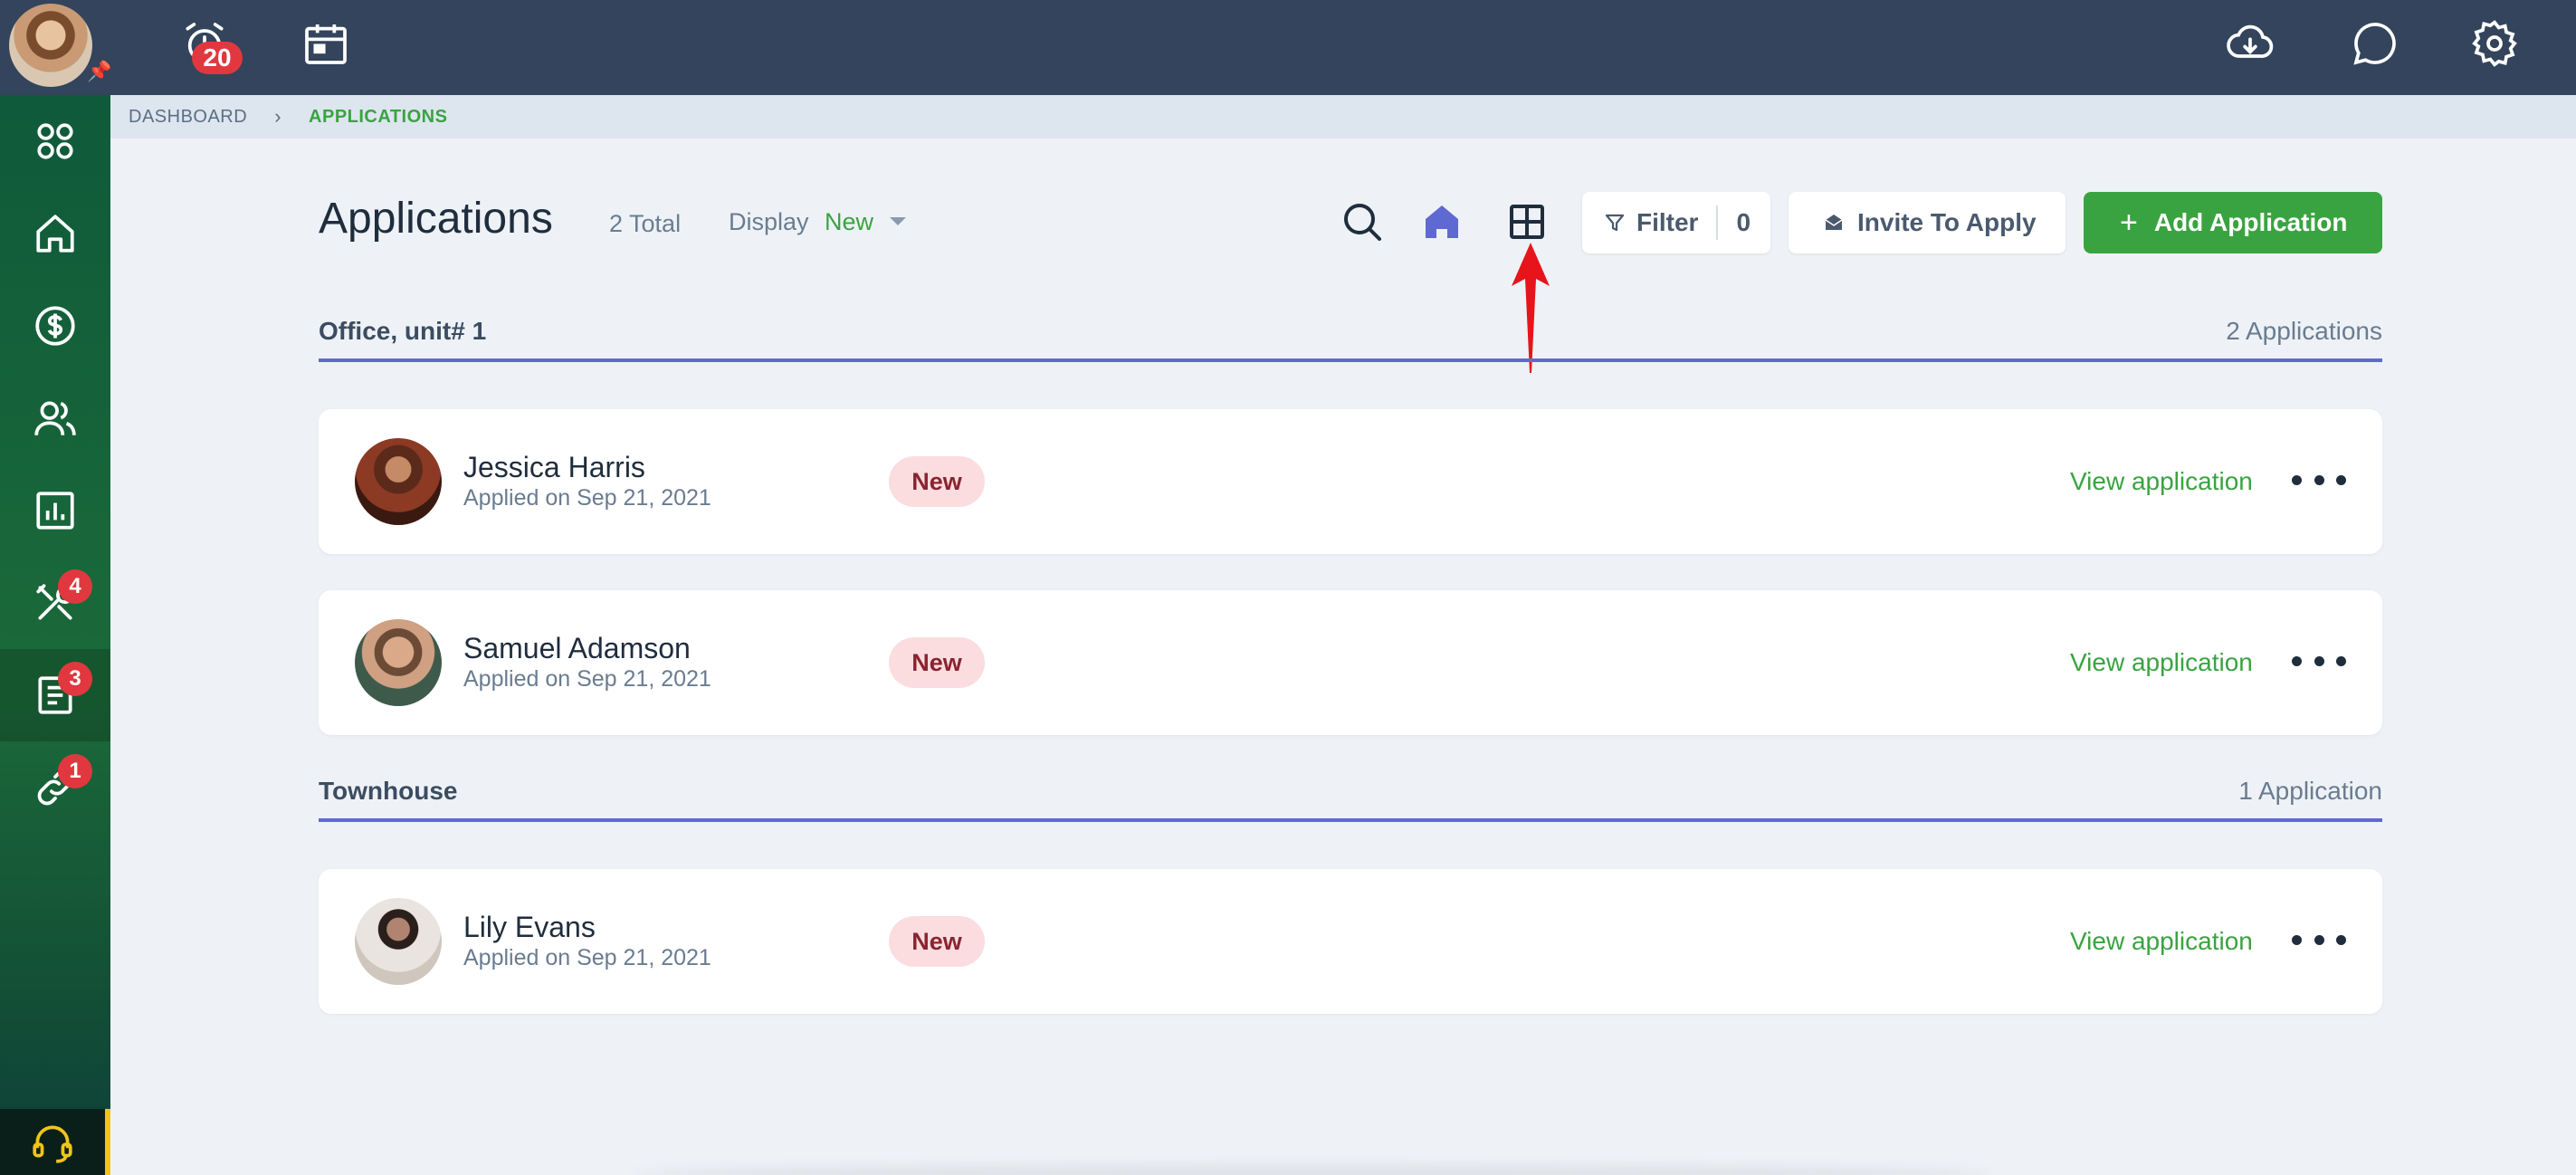 The height and width of the screenshot is (1175, 2576). What do you see at coordinates (55, 787) in the screenshot?
I see `sidebar-item-links: 1` at bounding box center [55, 787].